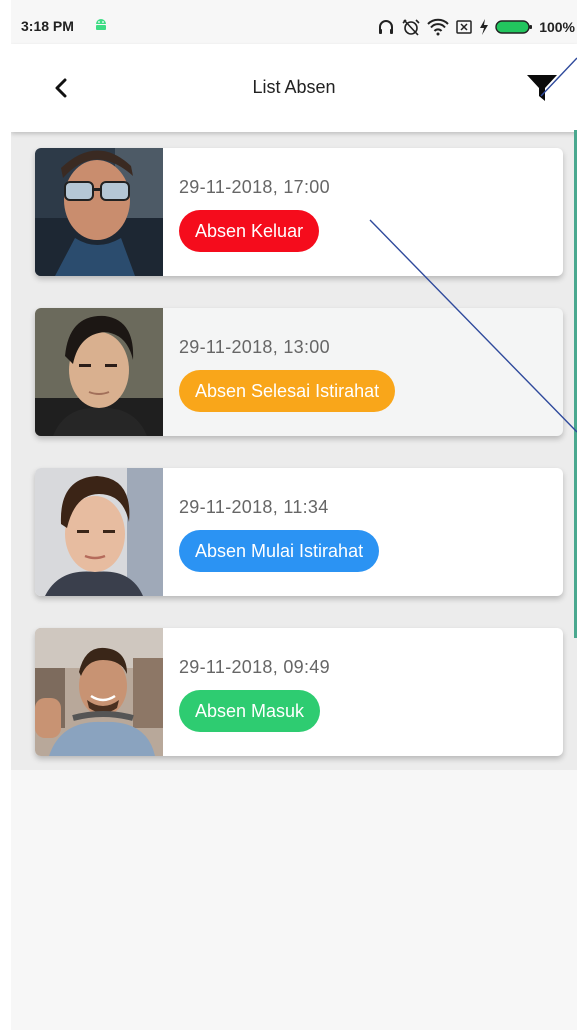 The image size is (577, 1030). Describe the element at coordinates (476, 27) in the screenshot. I see `status-icons: 100%` at that location.